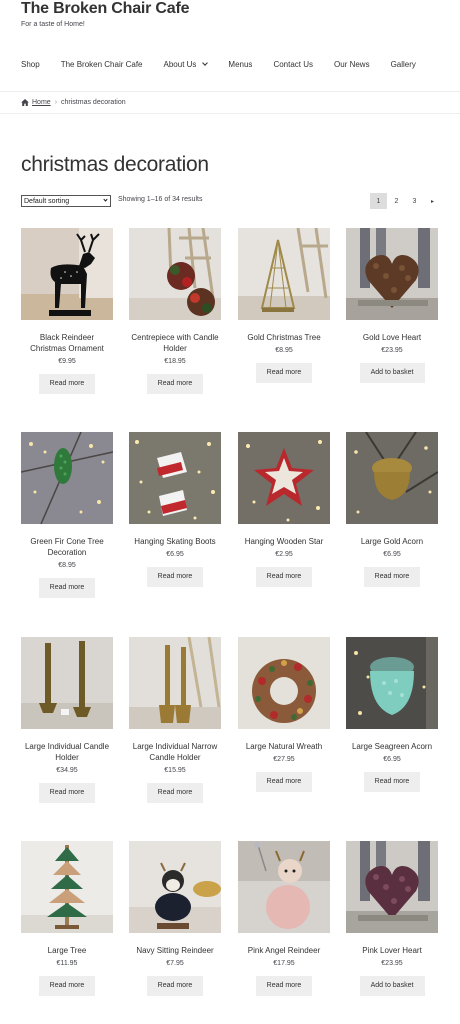 The image size is (460, 1024). What do you see at coordinates (175, 541) in the screenshot?
I see `product-name: Hanging Skating Boots` at bounding box center [175, 541].